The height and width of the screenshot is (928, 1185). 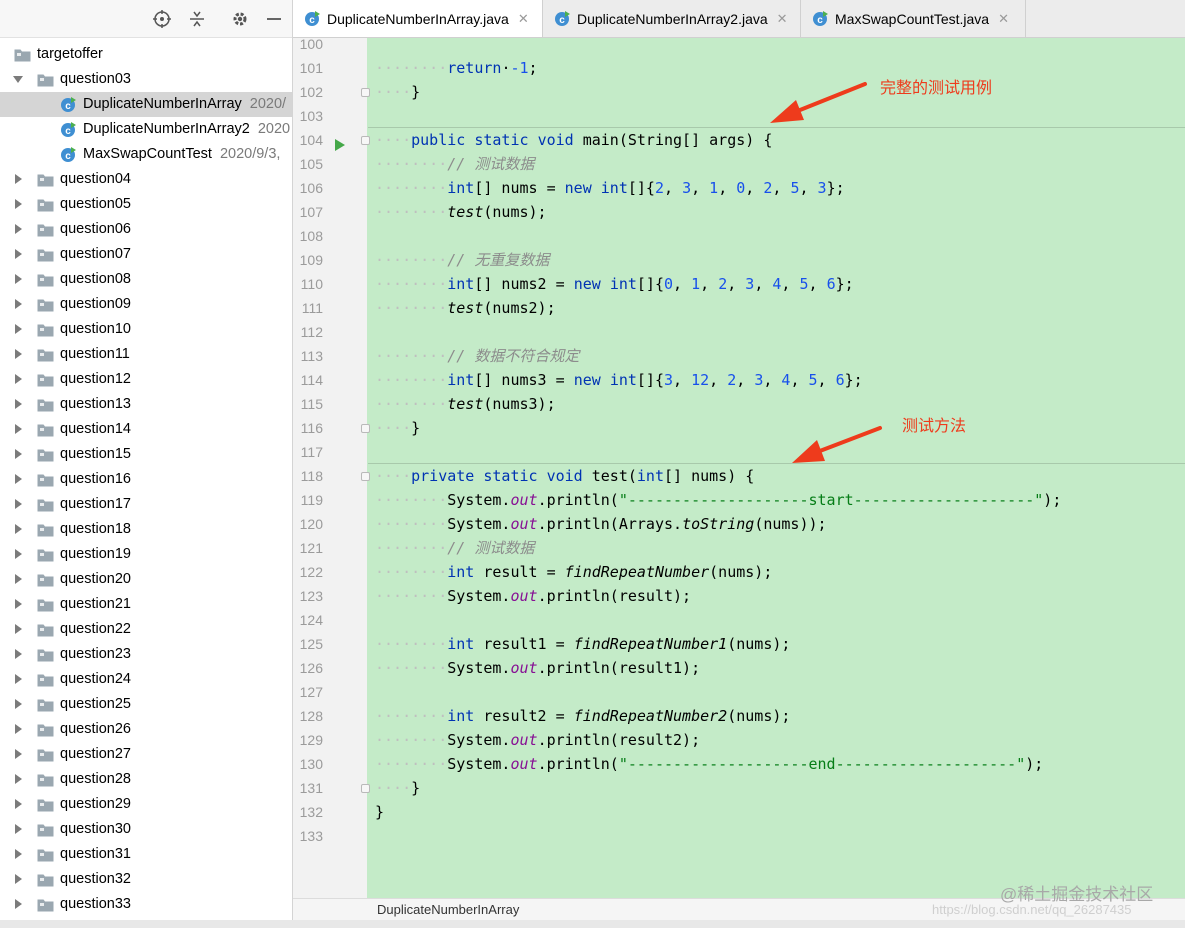 What do you see at coordinates (308, 500) in the screenshot?
I see `line-number: 119` at bounding box center [308, 500].